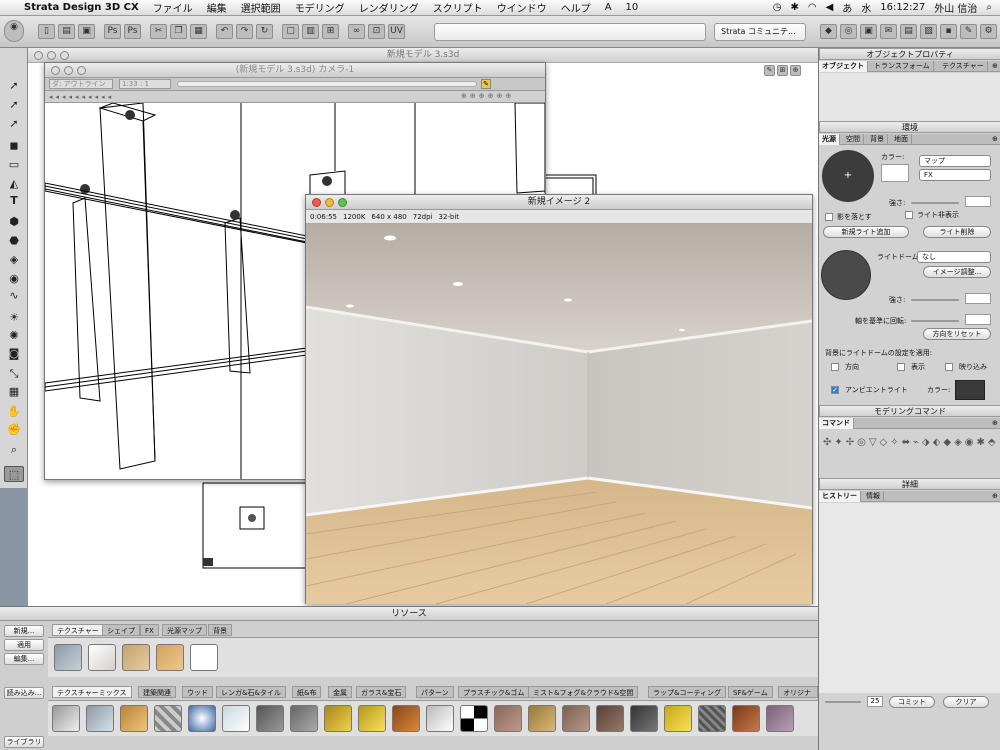 Image resolution: width=1000 pixels, height=750 pixels. I want to click on volume-icon: ◀, so click(830, 7).